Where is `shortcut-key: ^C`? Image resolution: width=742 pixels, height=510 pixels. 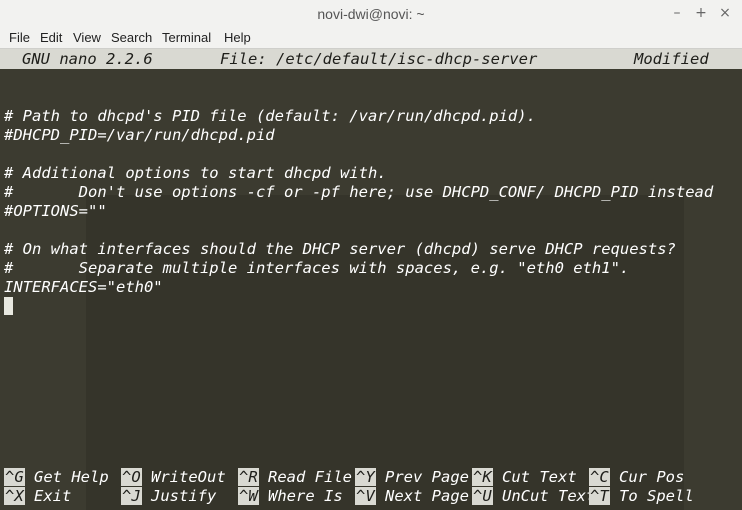 shortcut-key: ^C is located at coordinates (599, 477).